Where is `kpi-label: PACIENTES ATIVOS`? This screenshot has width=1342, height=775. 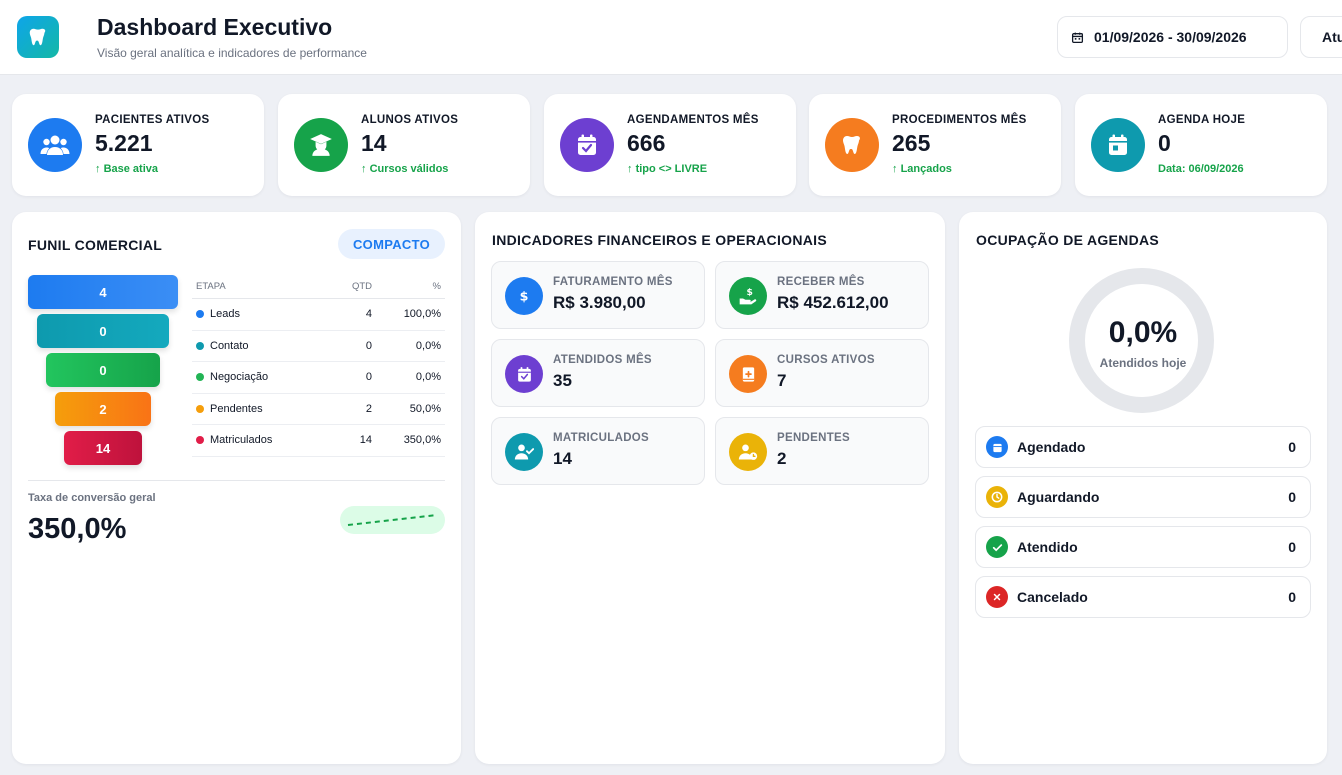 kpi-label: PACIENTES ATIVOS is located at coordinates (152, 120).